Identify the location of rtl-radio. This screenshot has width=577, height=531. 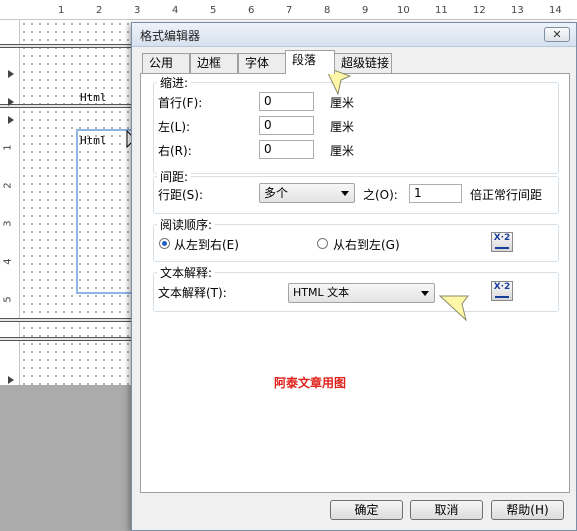
(322, 243).